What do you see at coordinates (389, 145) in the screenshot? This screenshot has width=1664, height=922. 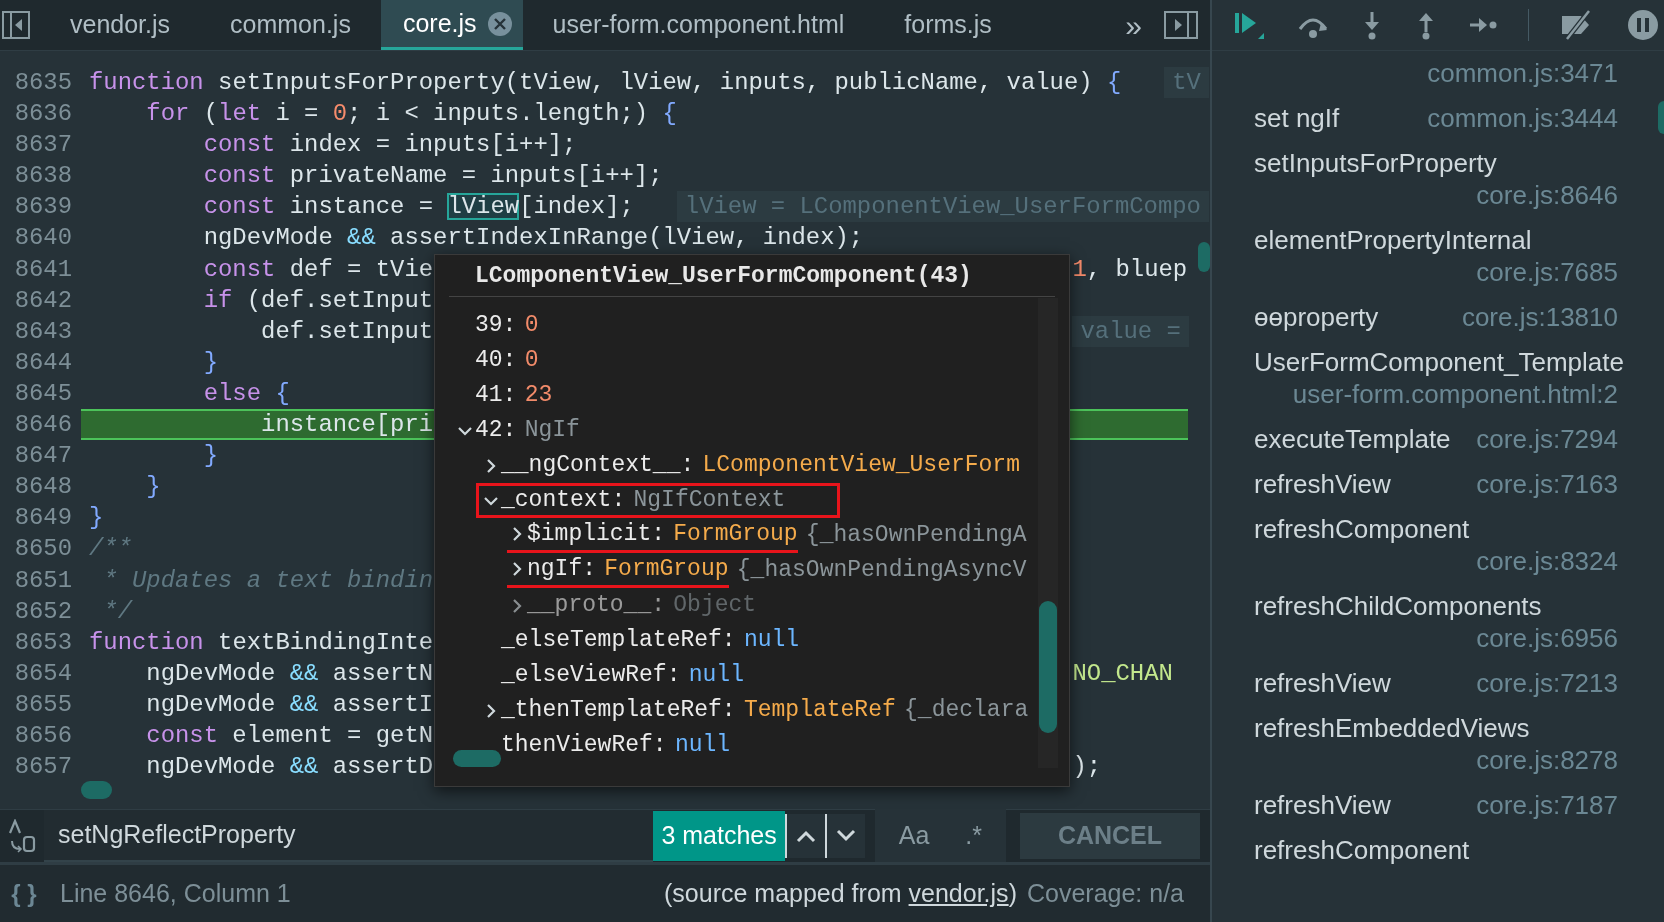 I see `code-line: const index = inputs[i++];` at bounding box center [389, 145].